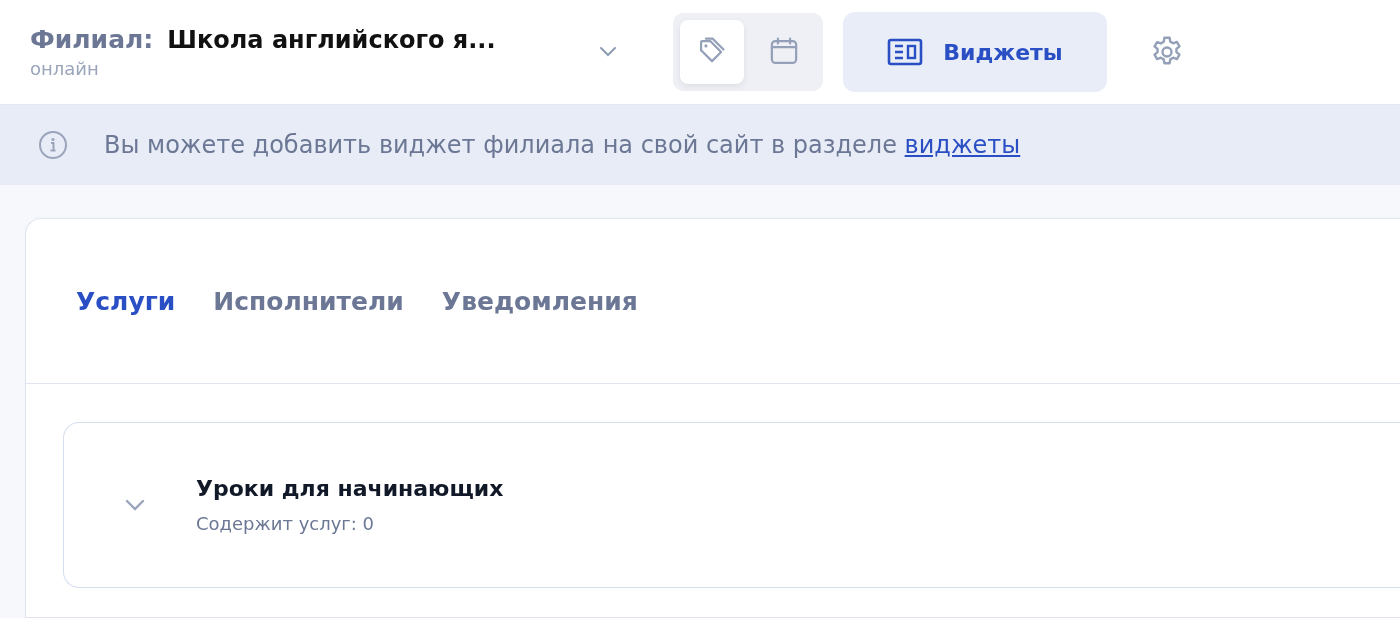 The height and width of the screenshot is (618, 1400). What do you see at coordinates (712, 52) in the screenshot?
I see `tag-view-button` at bounding box center [712, 52].